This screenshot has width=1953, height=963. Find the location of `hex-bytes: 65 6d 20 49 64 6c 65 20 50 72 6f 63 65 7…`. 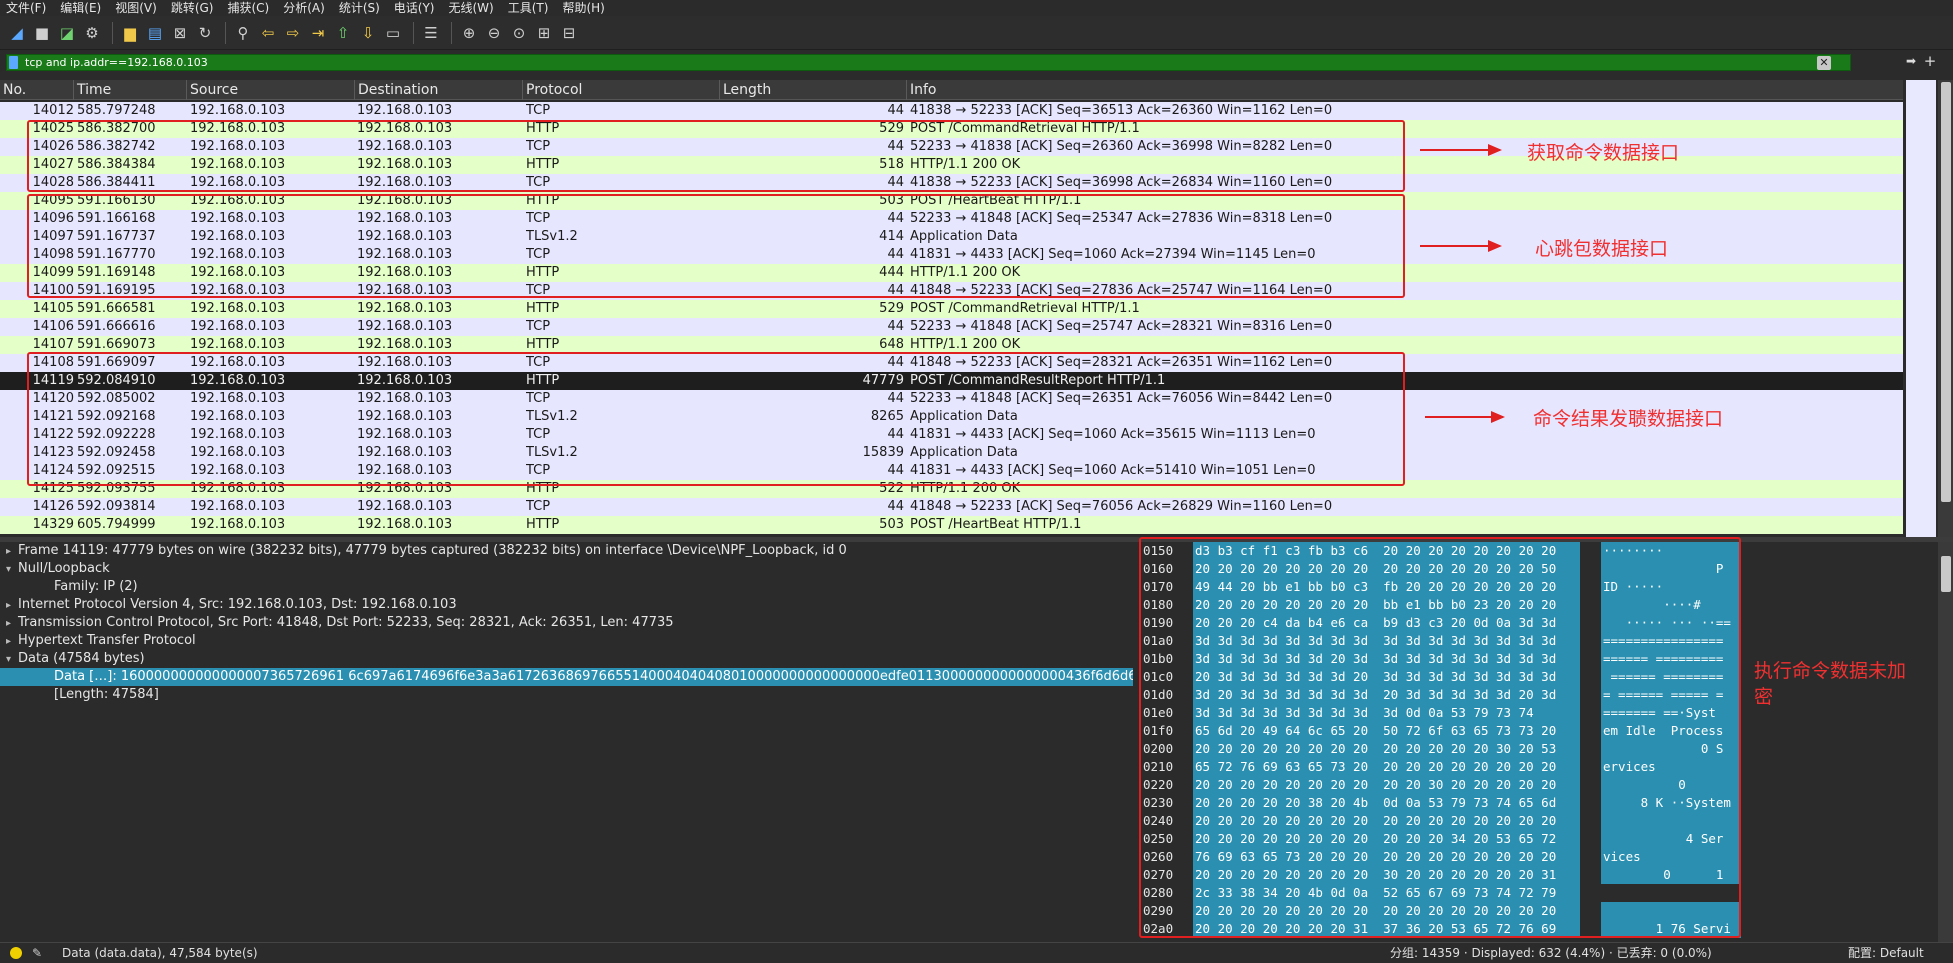

hex-bytes: 65 6d 20 49 64 6c 65 20 50 72 6f 63 65 7… is located at coordinates (1386, 731).